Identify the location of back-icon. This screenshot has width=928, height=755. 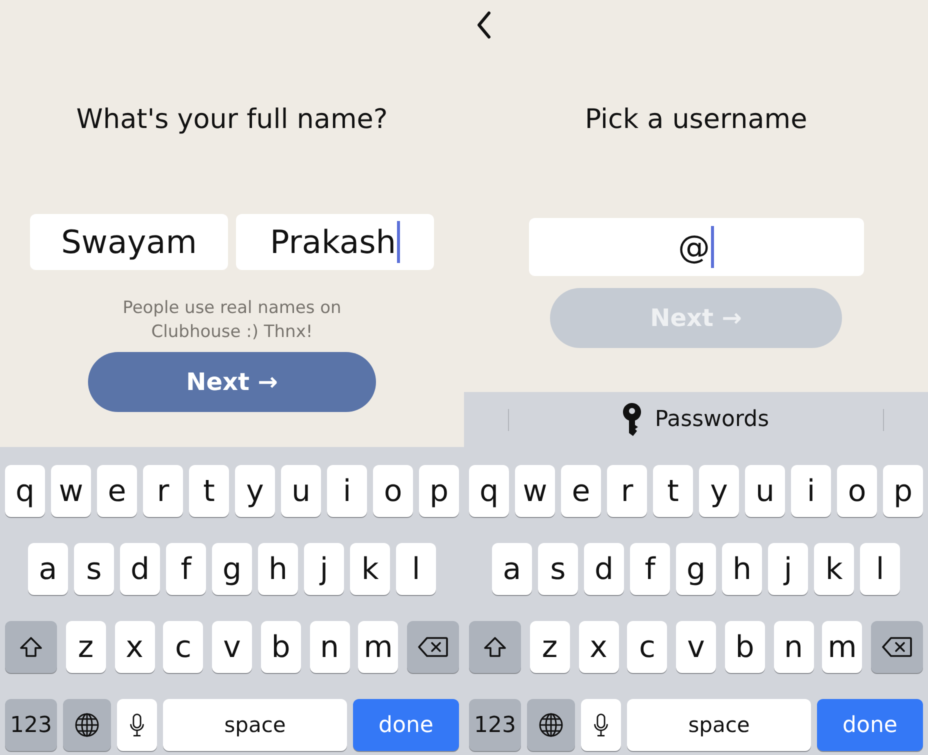
(484, 25).